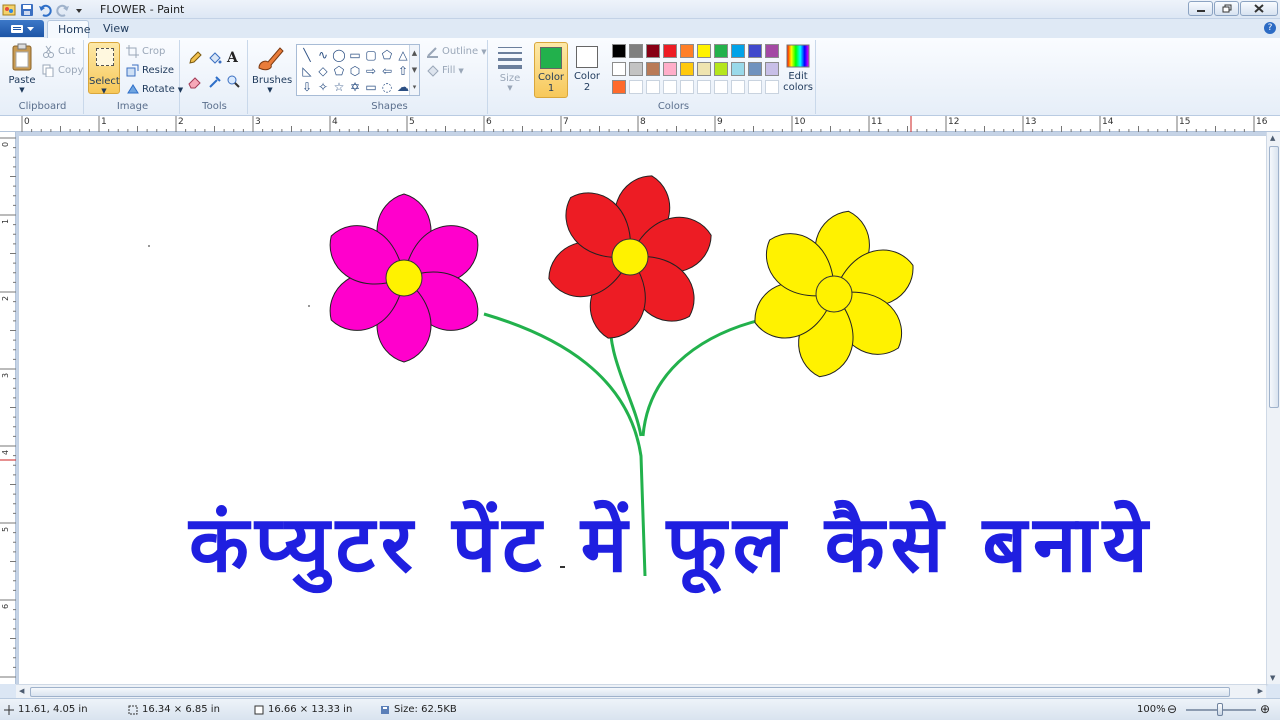 Image resolution: width=1280 pixels, height=720 pixels. Describe the element at coordinates (387, 71) in the screenshot. I see `left-arrow-shape-icon: ⇦` at that location.